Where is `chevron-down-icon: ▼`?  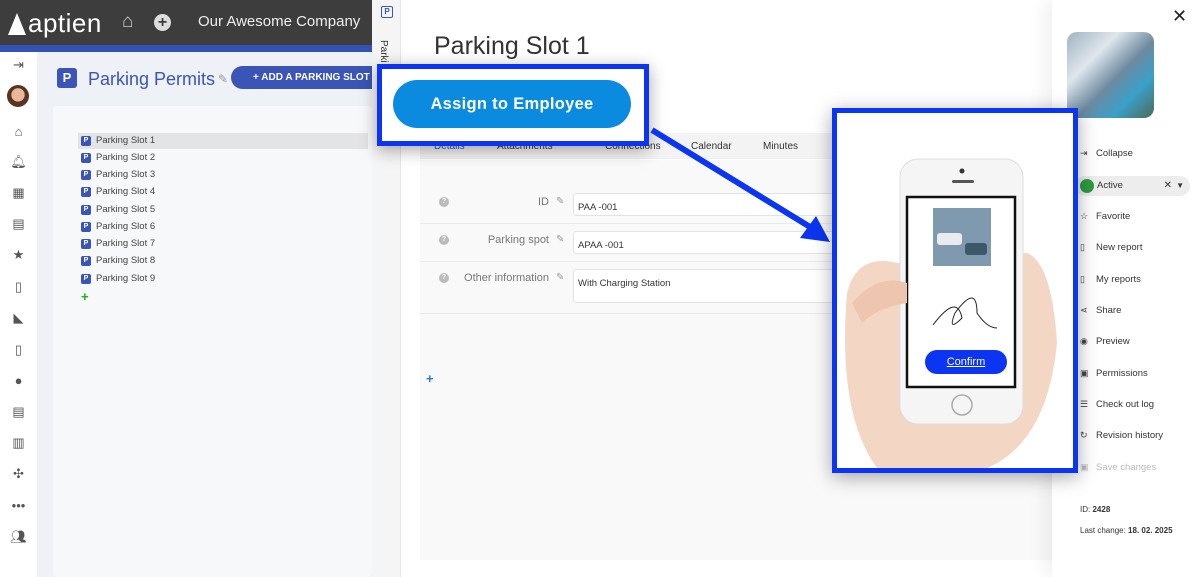 chevron-down-icon: ▼ is located at coordinates (1180, 186).